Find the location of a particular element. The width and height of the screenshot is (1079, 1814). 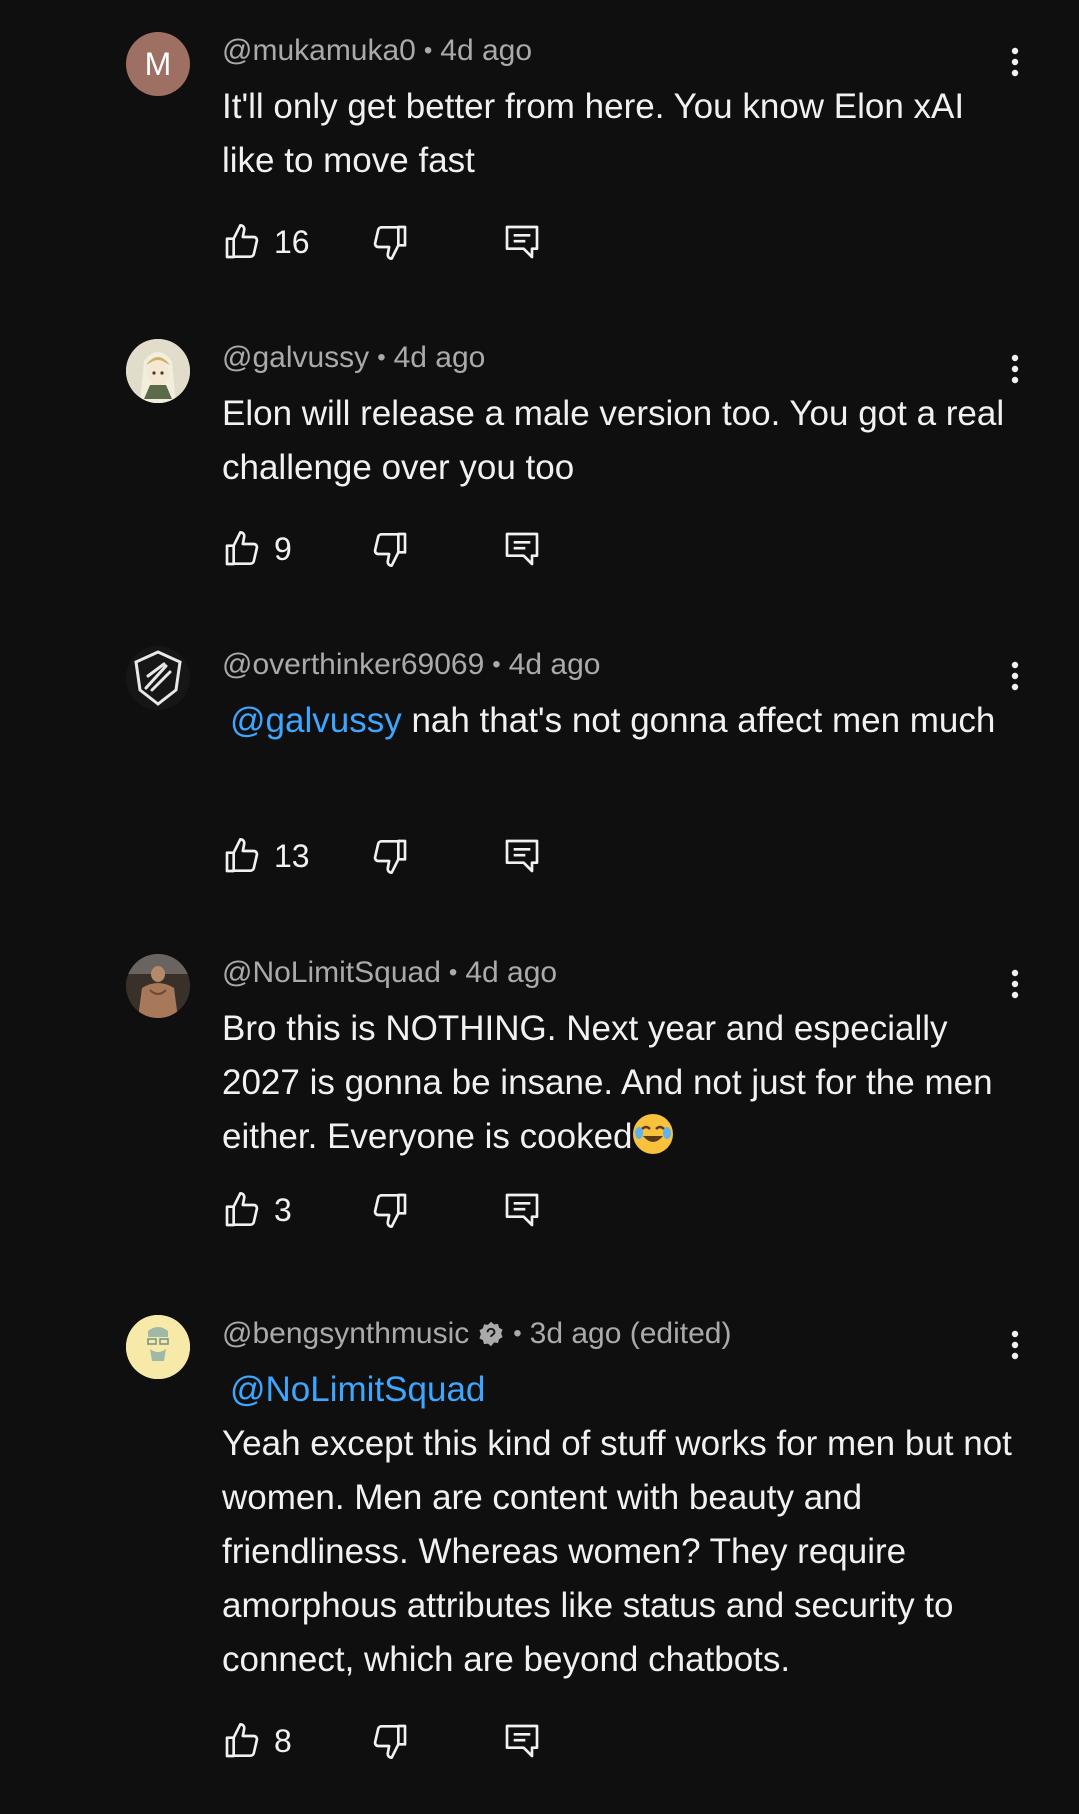

like-count: 9 is located at coordinates (283, 548).